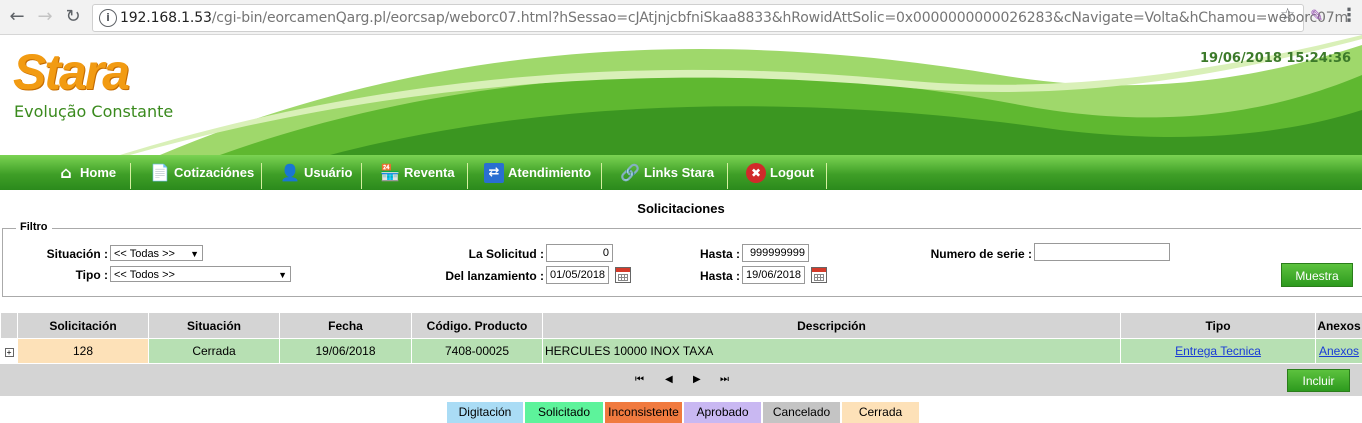 This screenshot has height=423, width=1362. I want to click on current-datetime: 19/06/2018 15:24:36, so click(1275, 58).